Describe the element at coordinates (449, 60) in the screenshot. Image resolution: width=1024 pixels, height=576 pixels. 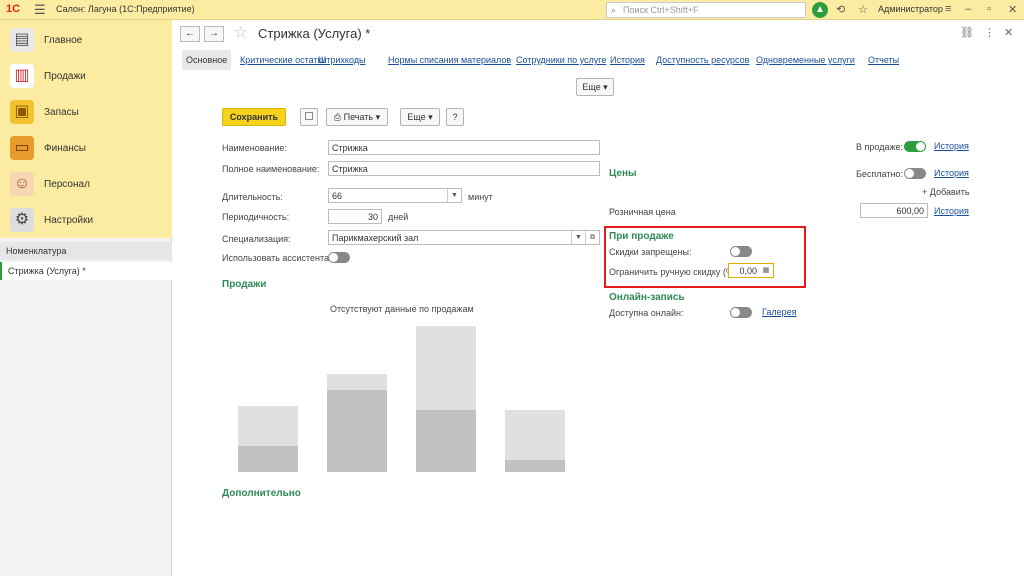
I see `tab-material-norms: Нормы списания материалов` at that location.